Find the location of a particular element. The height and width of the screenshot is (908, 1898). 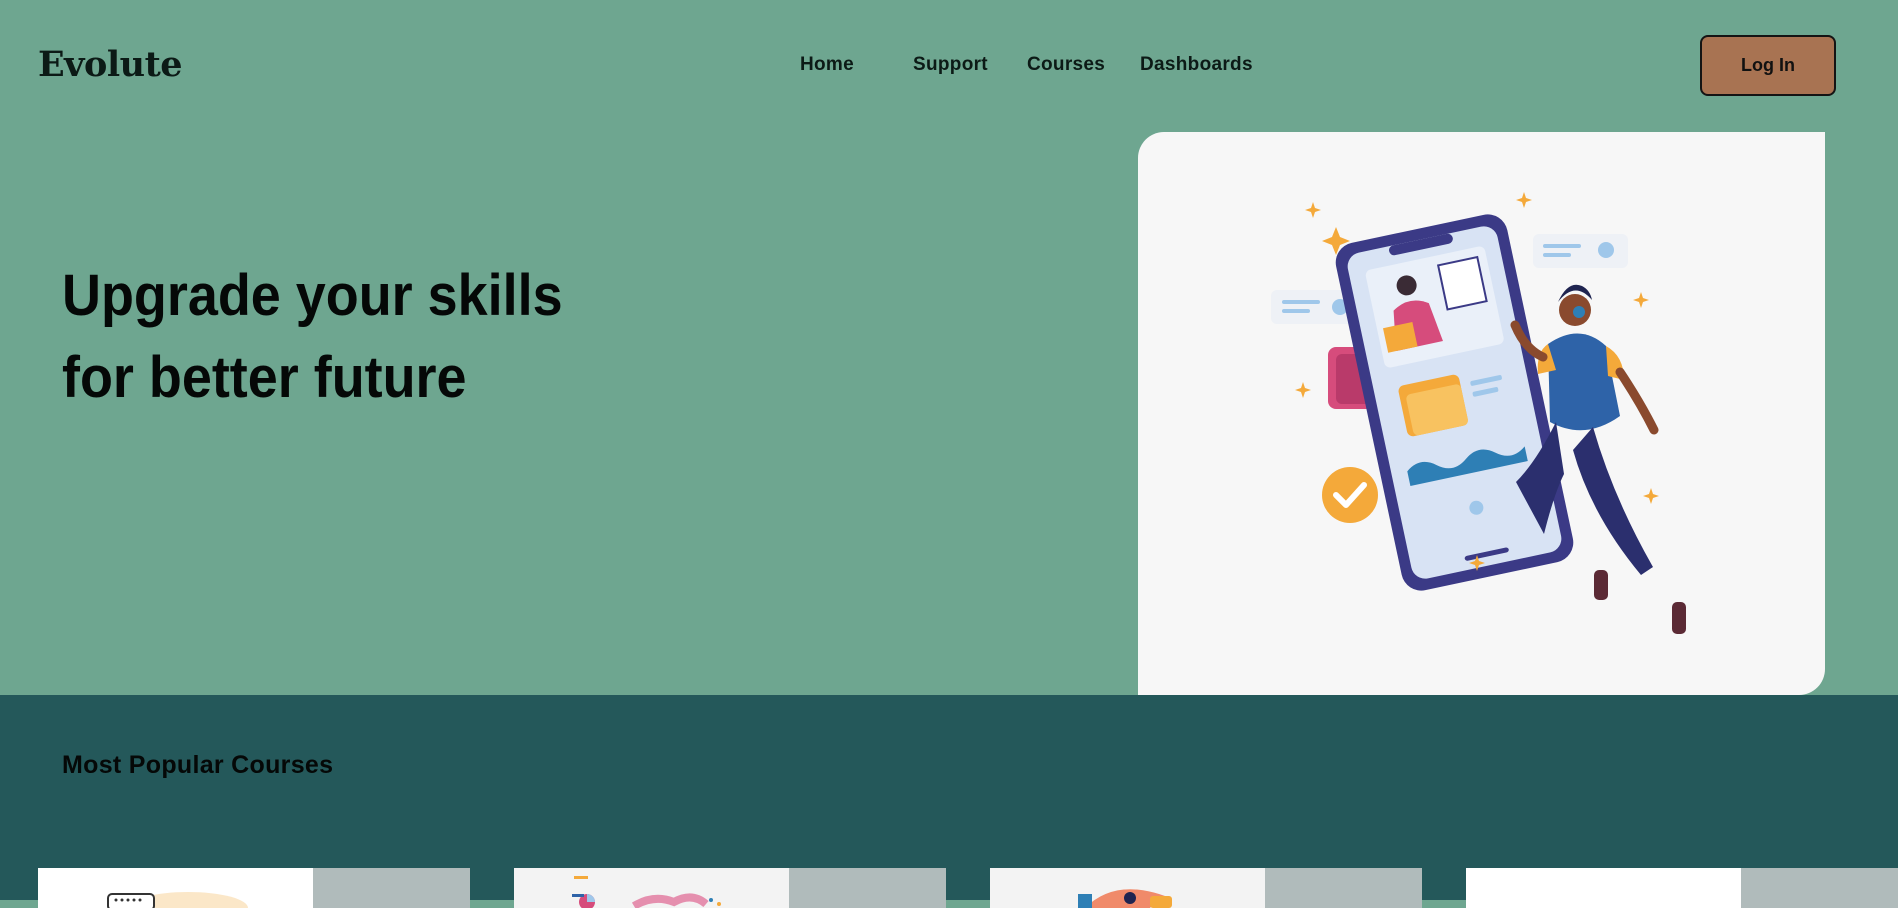

phone-shape is located at coordinates (1454, 402).